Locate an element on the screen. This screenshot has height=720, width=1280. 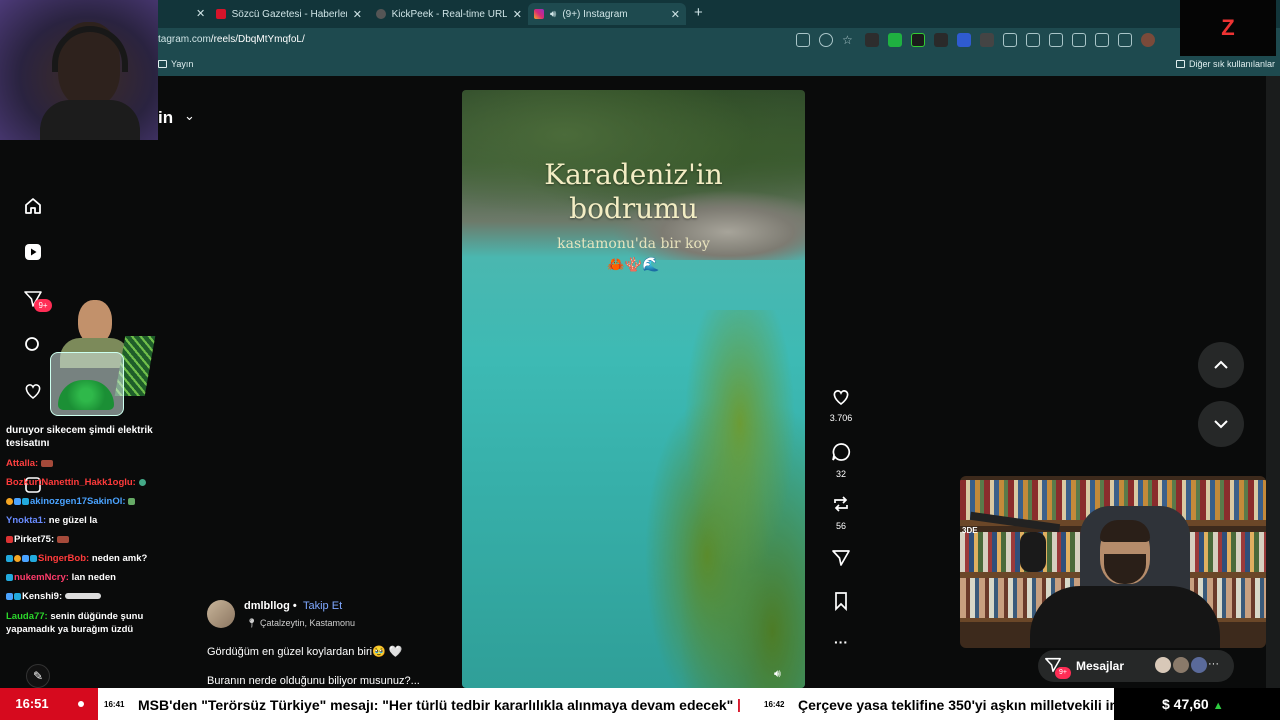
puzzle-icon is located at coordinates (1010, 40).